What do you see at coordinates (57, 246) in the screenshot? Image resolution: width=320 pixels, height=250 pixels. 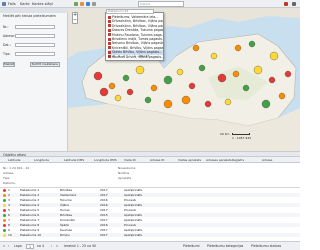 I see `last-page-icon: »` at bounding box center [57, 246].